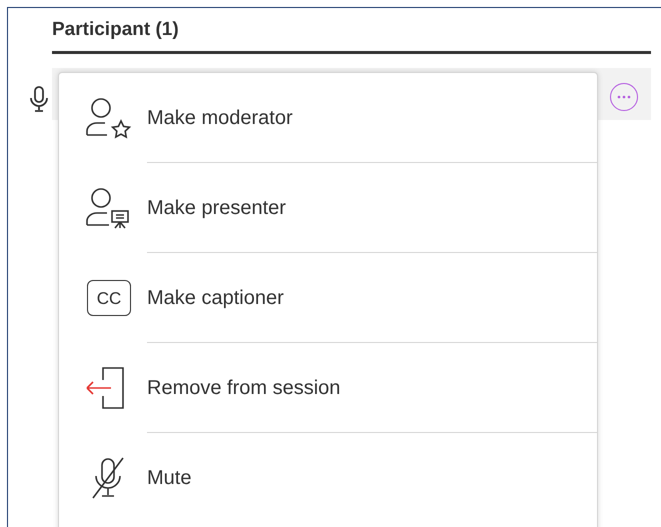 This screenshot has height=527, width=661. Describe the element at coordinates (215, 298) in the screenshot. I see `menu-item-label: Make captioner` at that location.